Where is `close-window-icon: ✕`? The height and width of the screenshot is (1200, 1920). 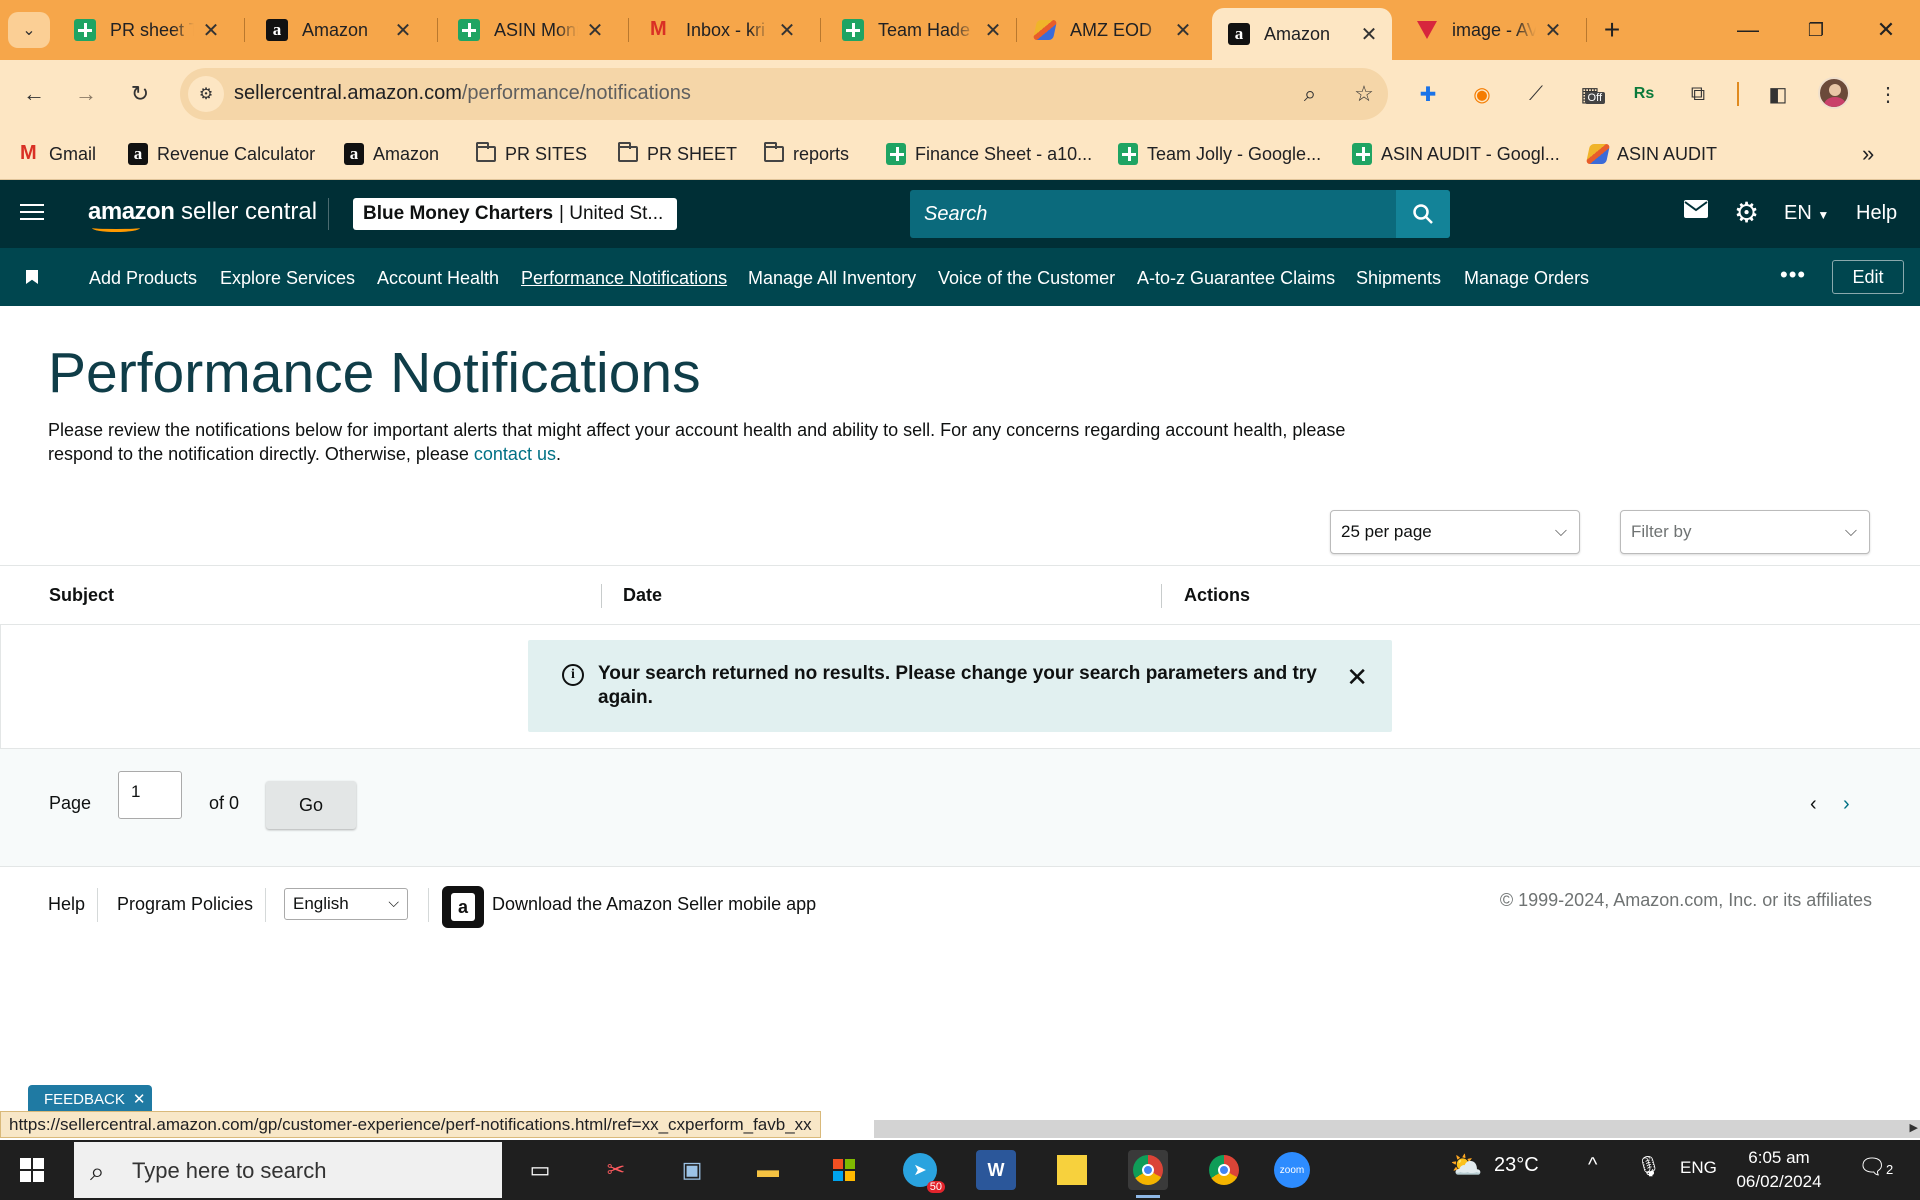
close-window-icon: ✕ is located at coordinates (1886, 30).